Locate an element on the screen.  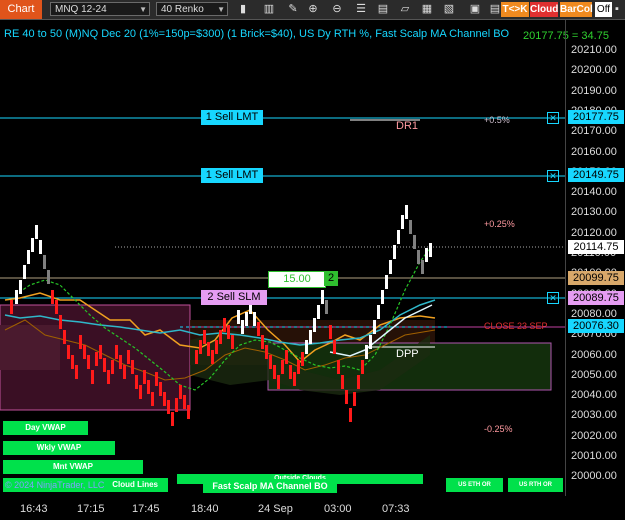
bars-icon: ▮ is located at coordinates (243, 9).